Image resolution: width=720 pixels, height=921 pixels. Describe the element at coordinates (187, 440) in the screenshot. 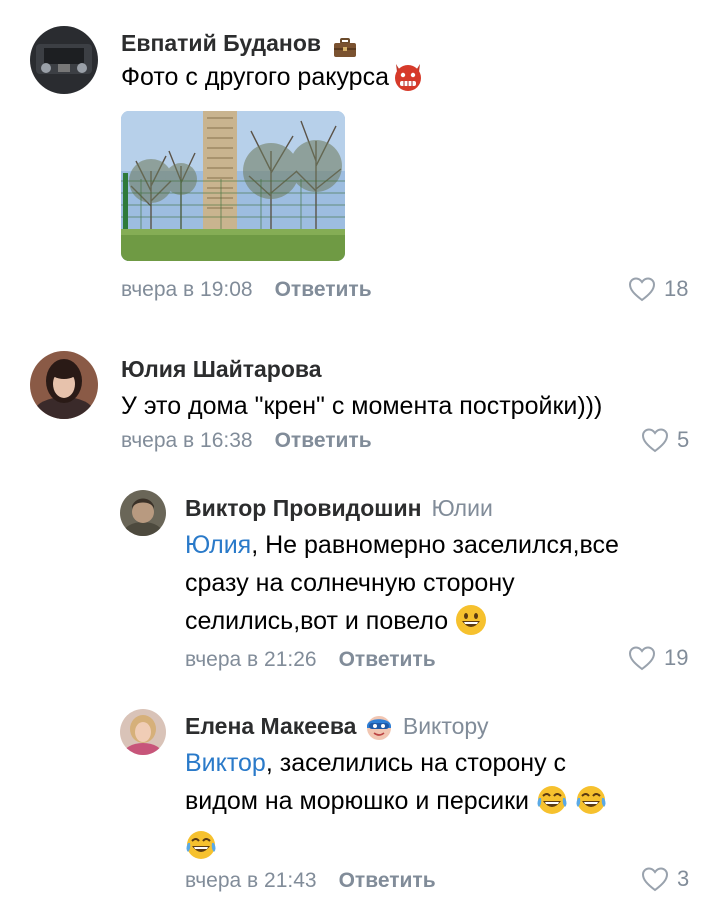

I see `timestamp: вчера в 16:38` at that location.